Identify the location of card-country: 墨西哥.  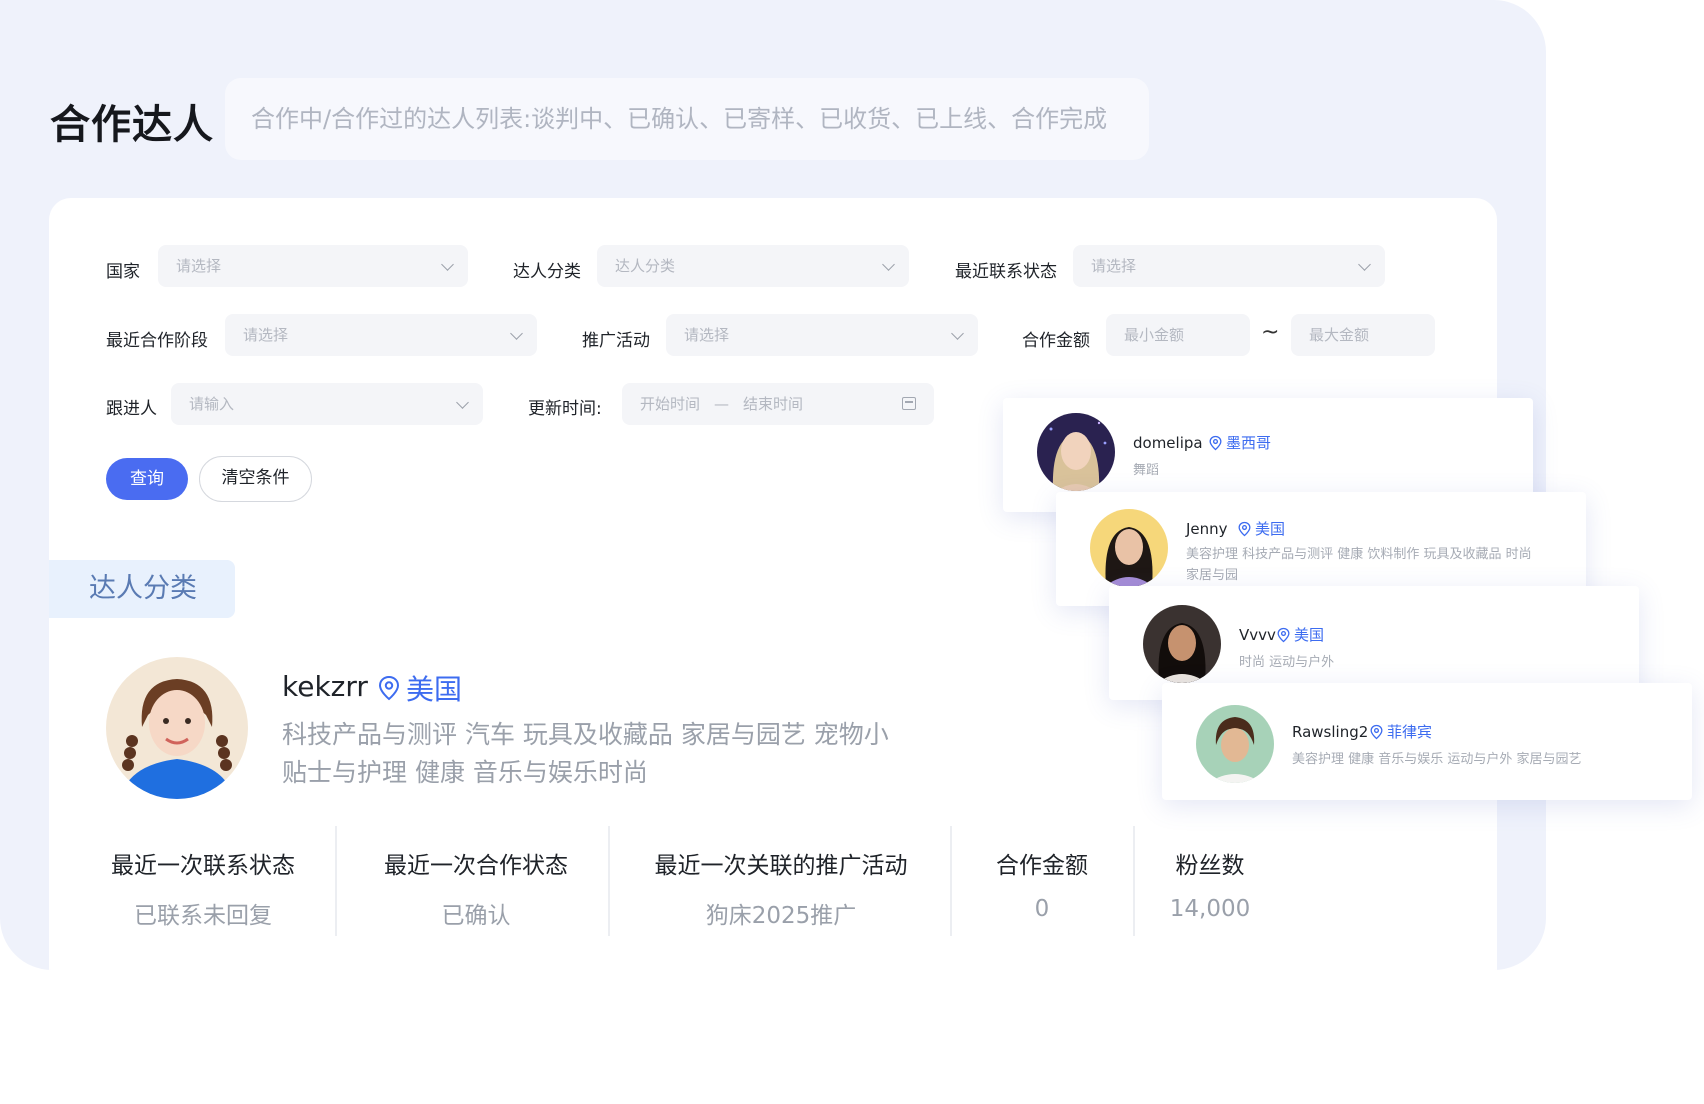
(1249, 443).